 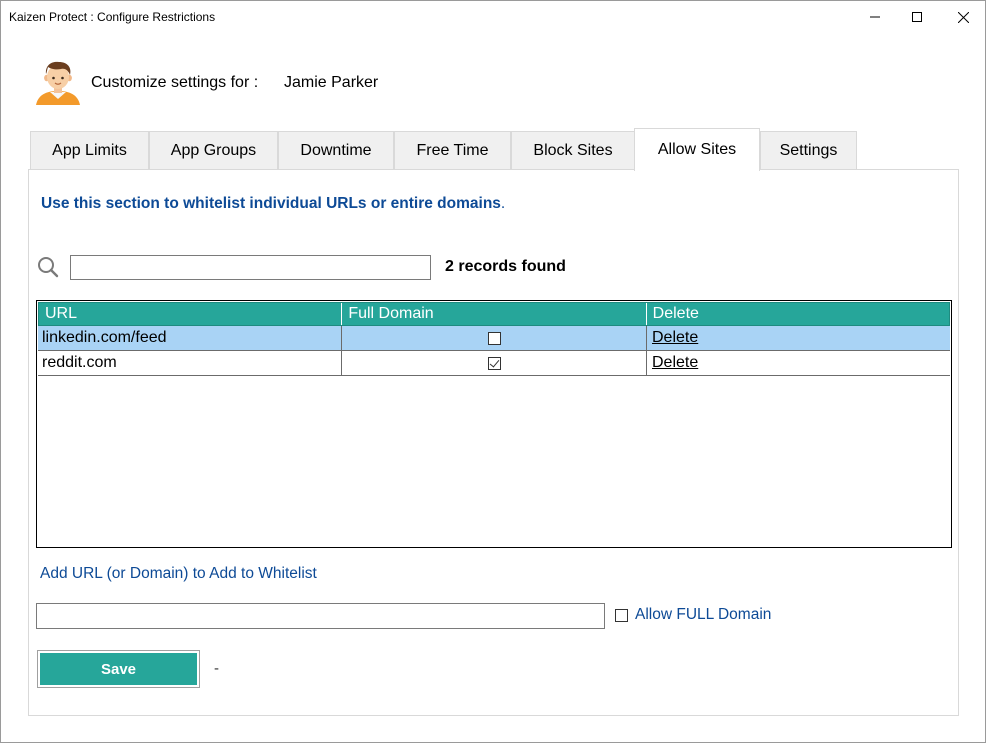 I want to click on tab-app-limits: App Limits, so click(x=89, y=150).